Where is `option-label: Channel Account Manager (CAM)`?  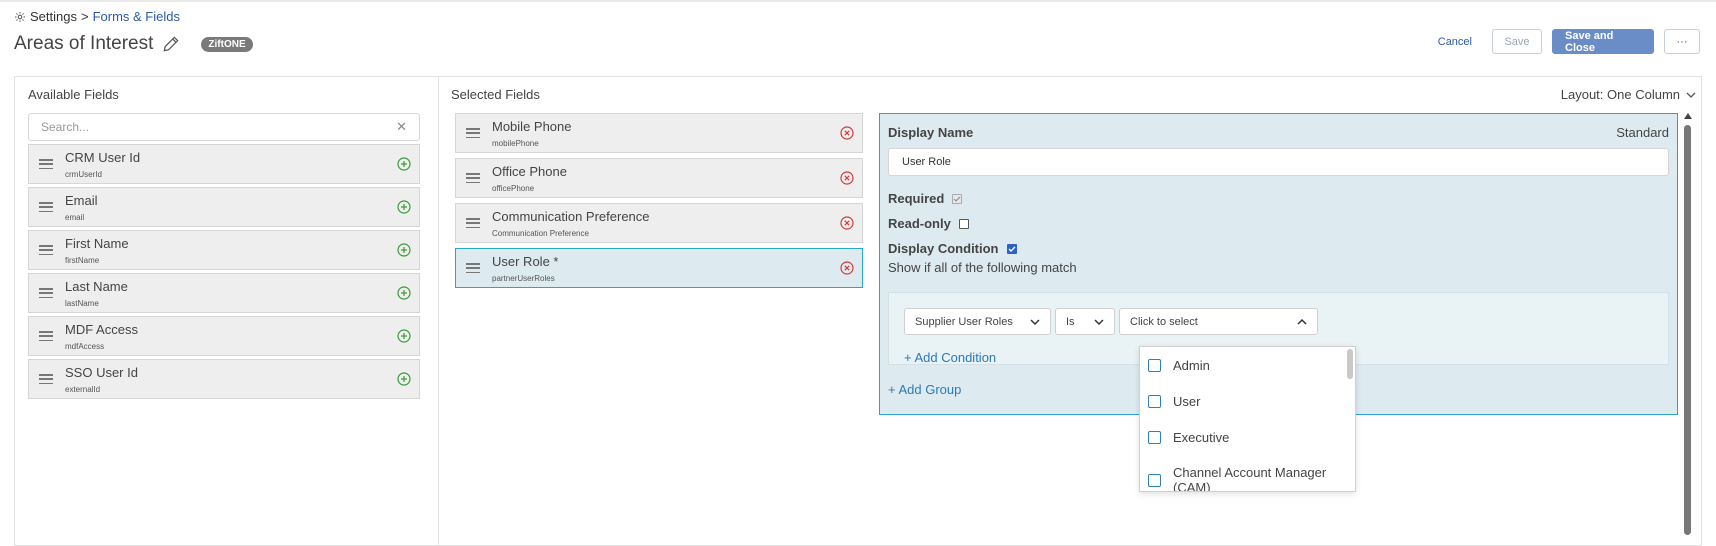
option-label: Channel Account Manager (CAM) is located at coordinates (1250, 478).